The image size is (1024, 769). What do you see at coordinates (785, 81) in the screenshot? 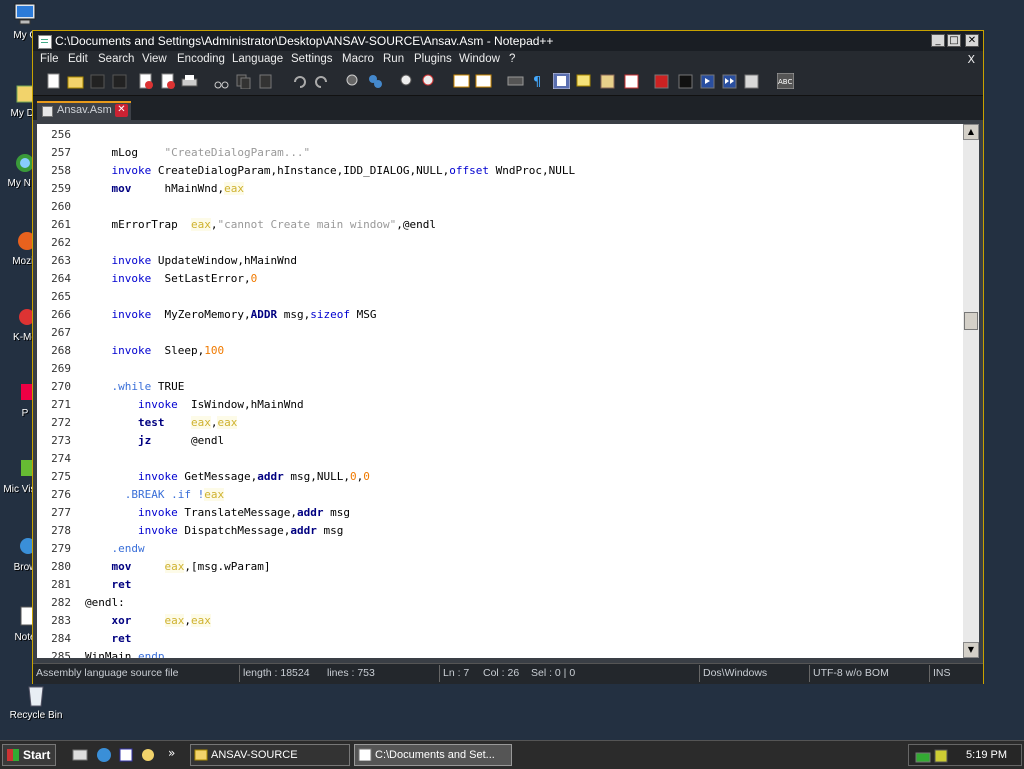
I see `spell-check-icon: ABC` at bounding box center [785, 81].